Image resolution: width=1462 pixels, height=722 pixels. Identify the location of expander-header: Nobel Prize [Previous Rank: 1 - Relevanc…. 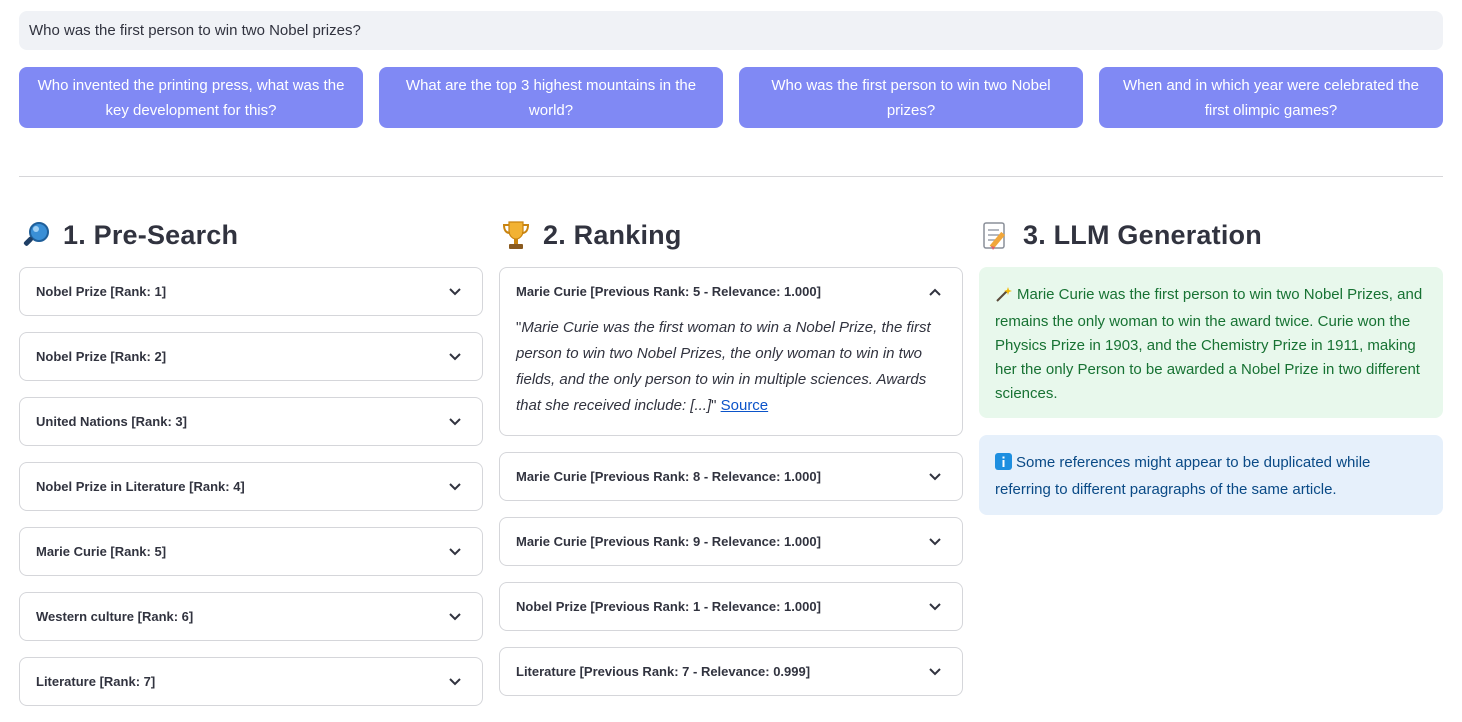
(731, 606).